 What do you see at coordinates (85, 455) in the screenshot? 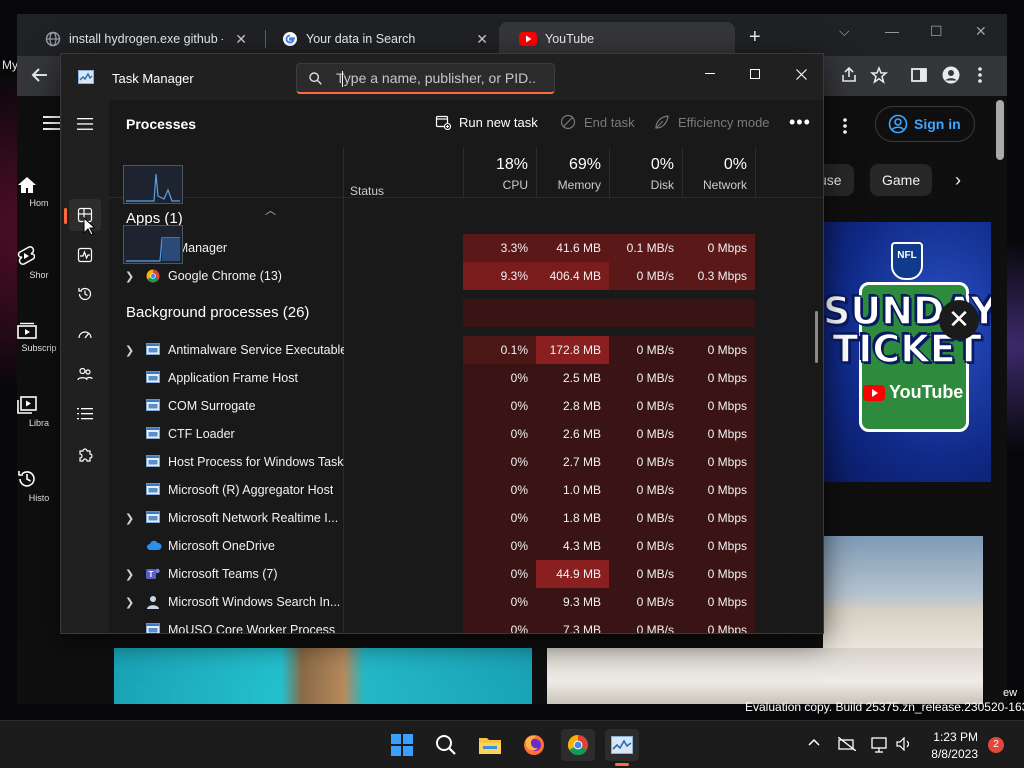
I see `nav-services` at bounding box center [85, 455].